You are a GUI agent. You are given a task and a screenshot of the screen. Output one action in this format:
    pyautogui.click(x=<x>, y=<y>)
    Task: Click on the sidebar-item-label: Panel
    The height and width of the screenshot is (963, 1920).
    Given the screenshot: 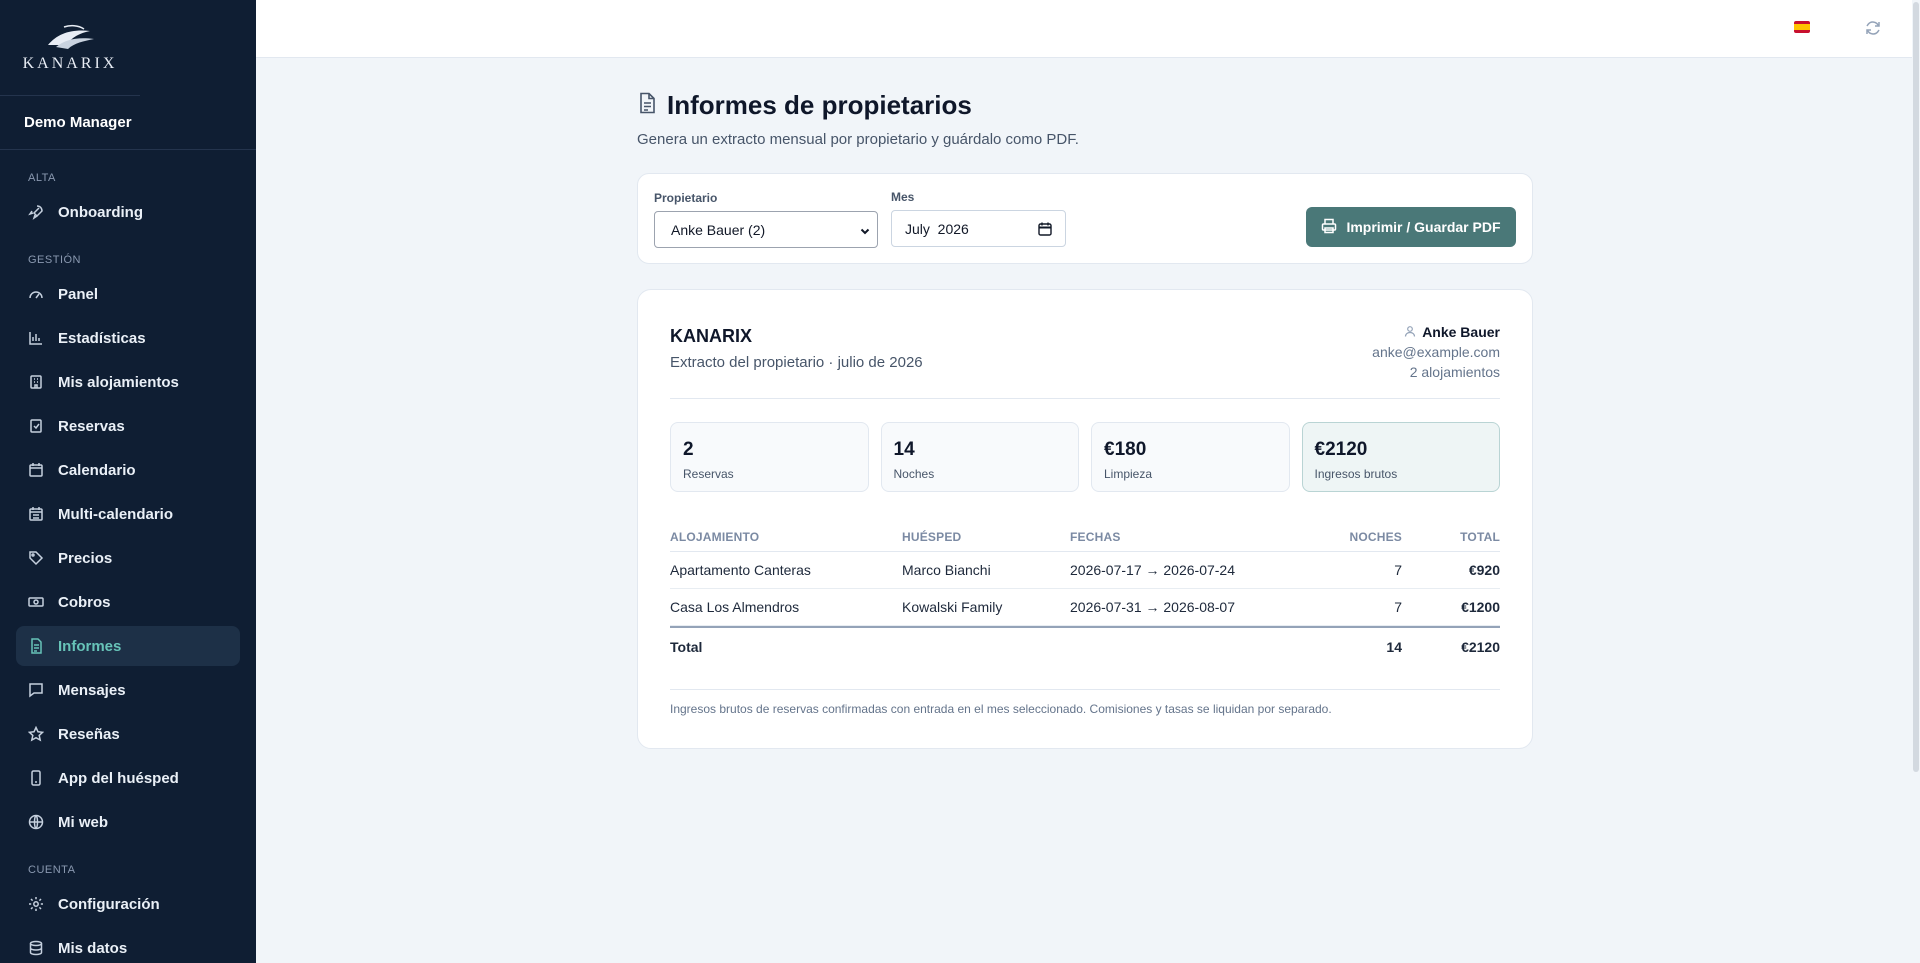 What is the action you would take?
    pyautogui.click(x=78, y=294)
    